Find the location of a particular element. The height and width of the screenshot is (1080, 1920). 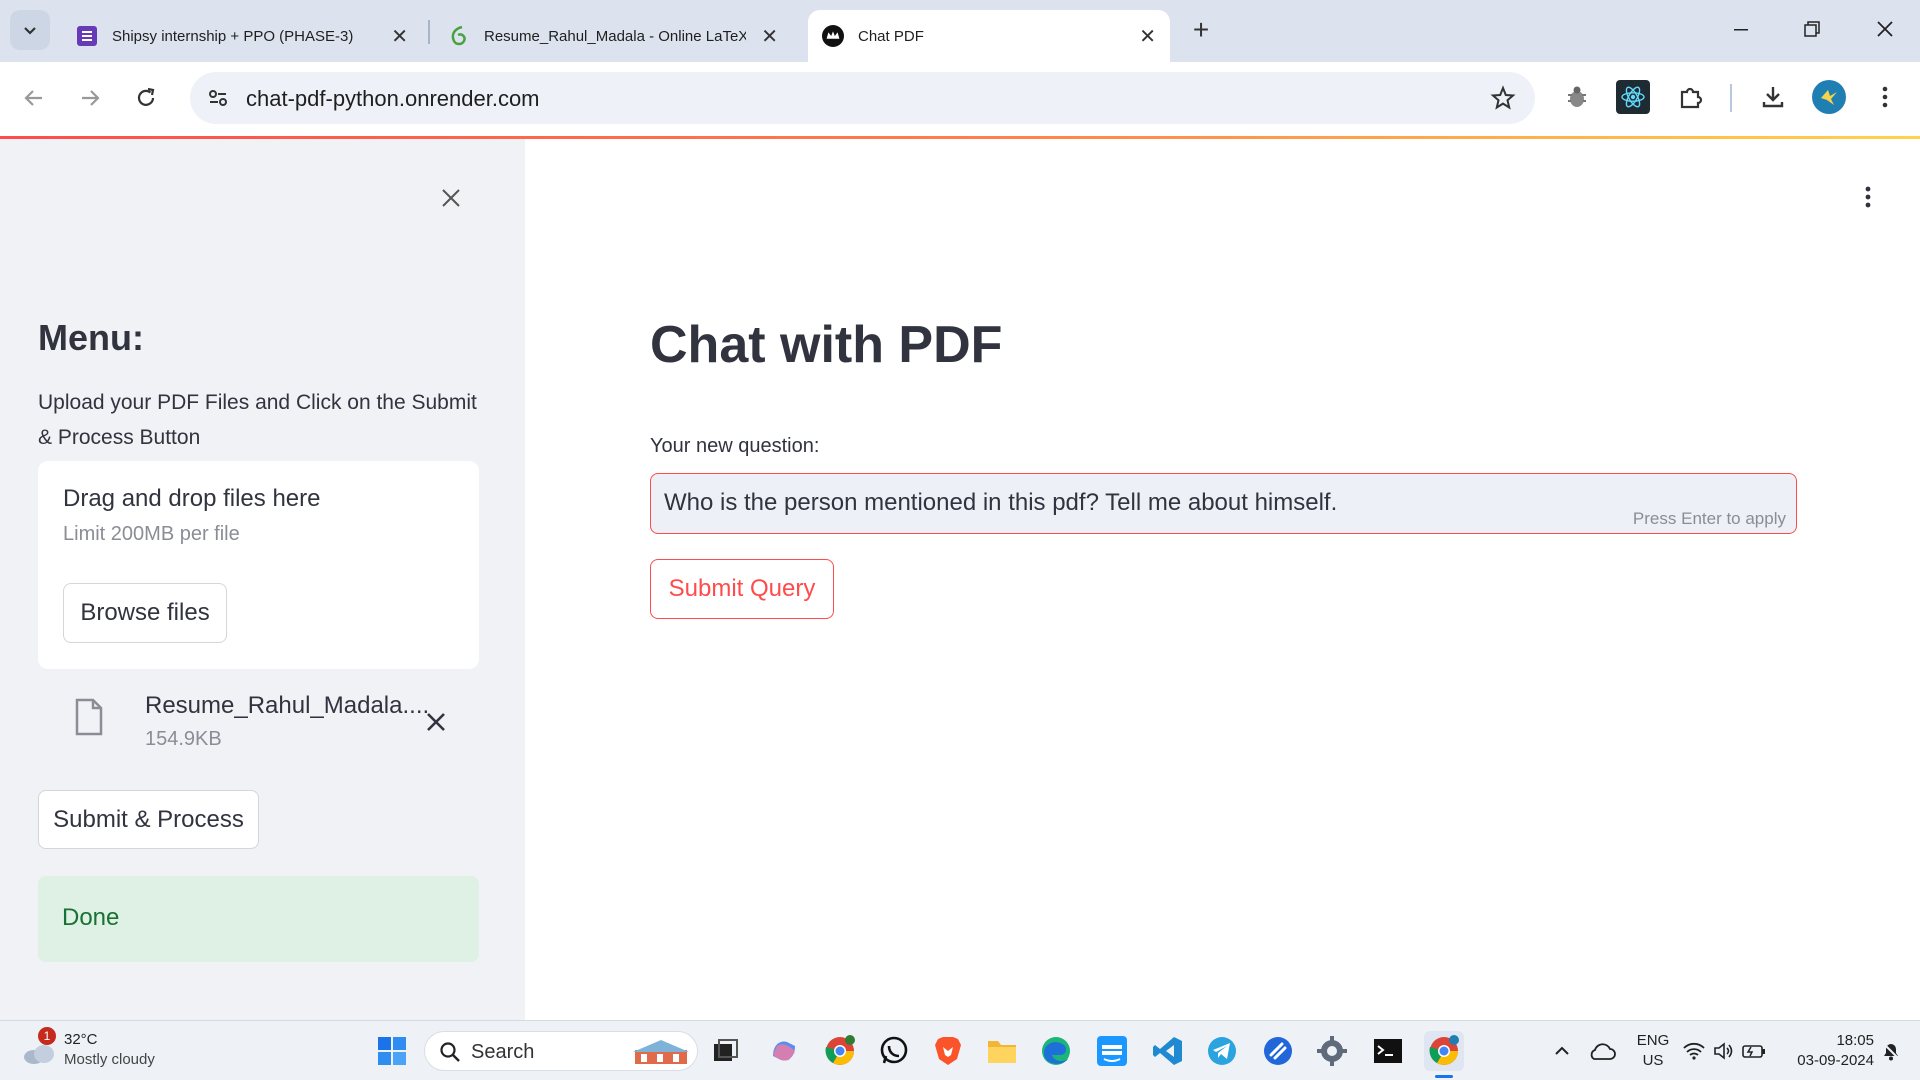

restore-button is located at coordinates (1812, 29).